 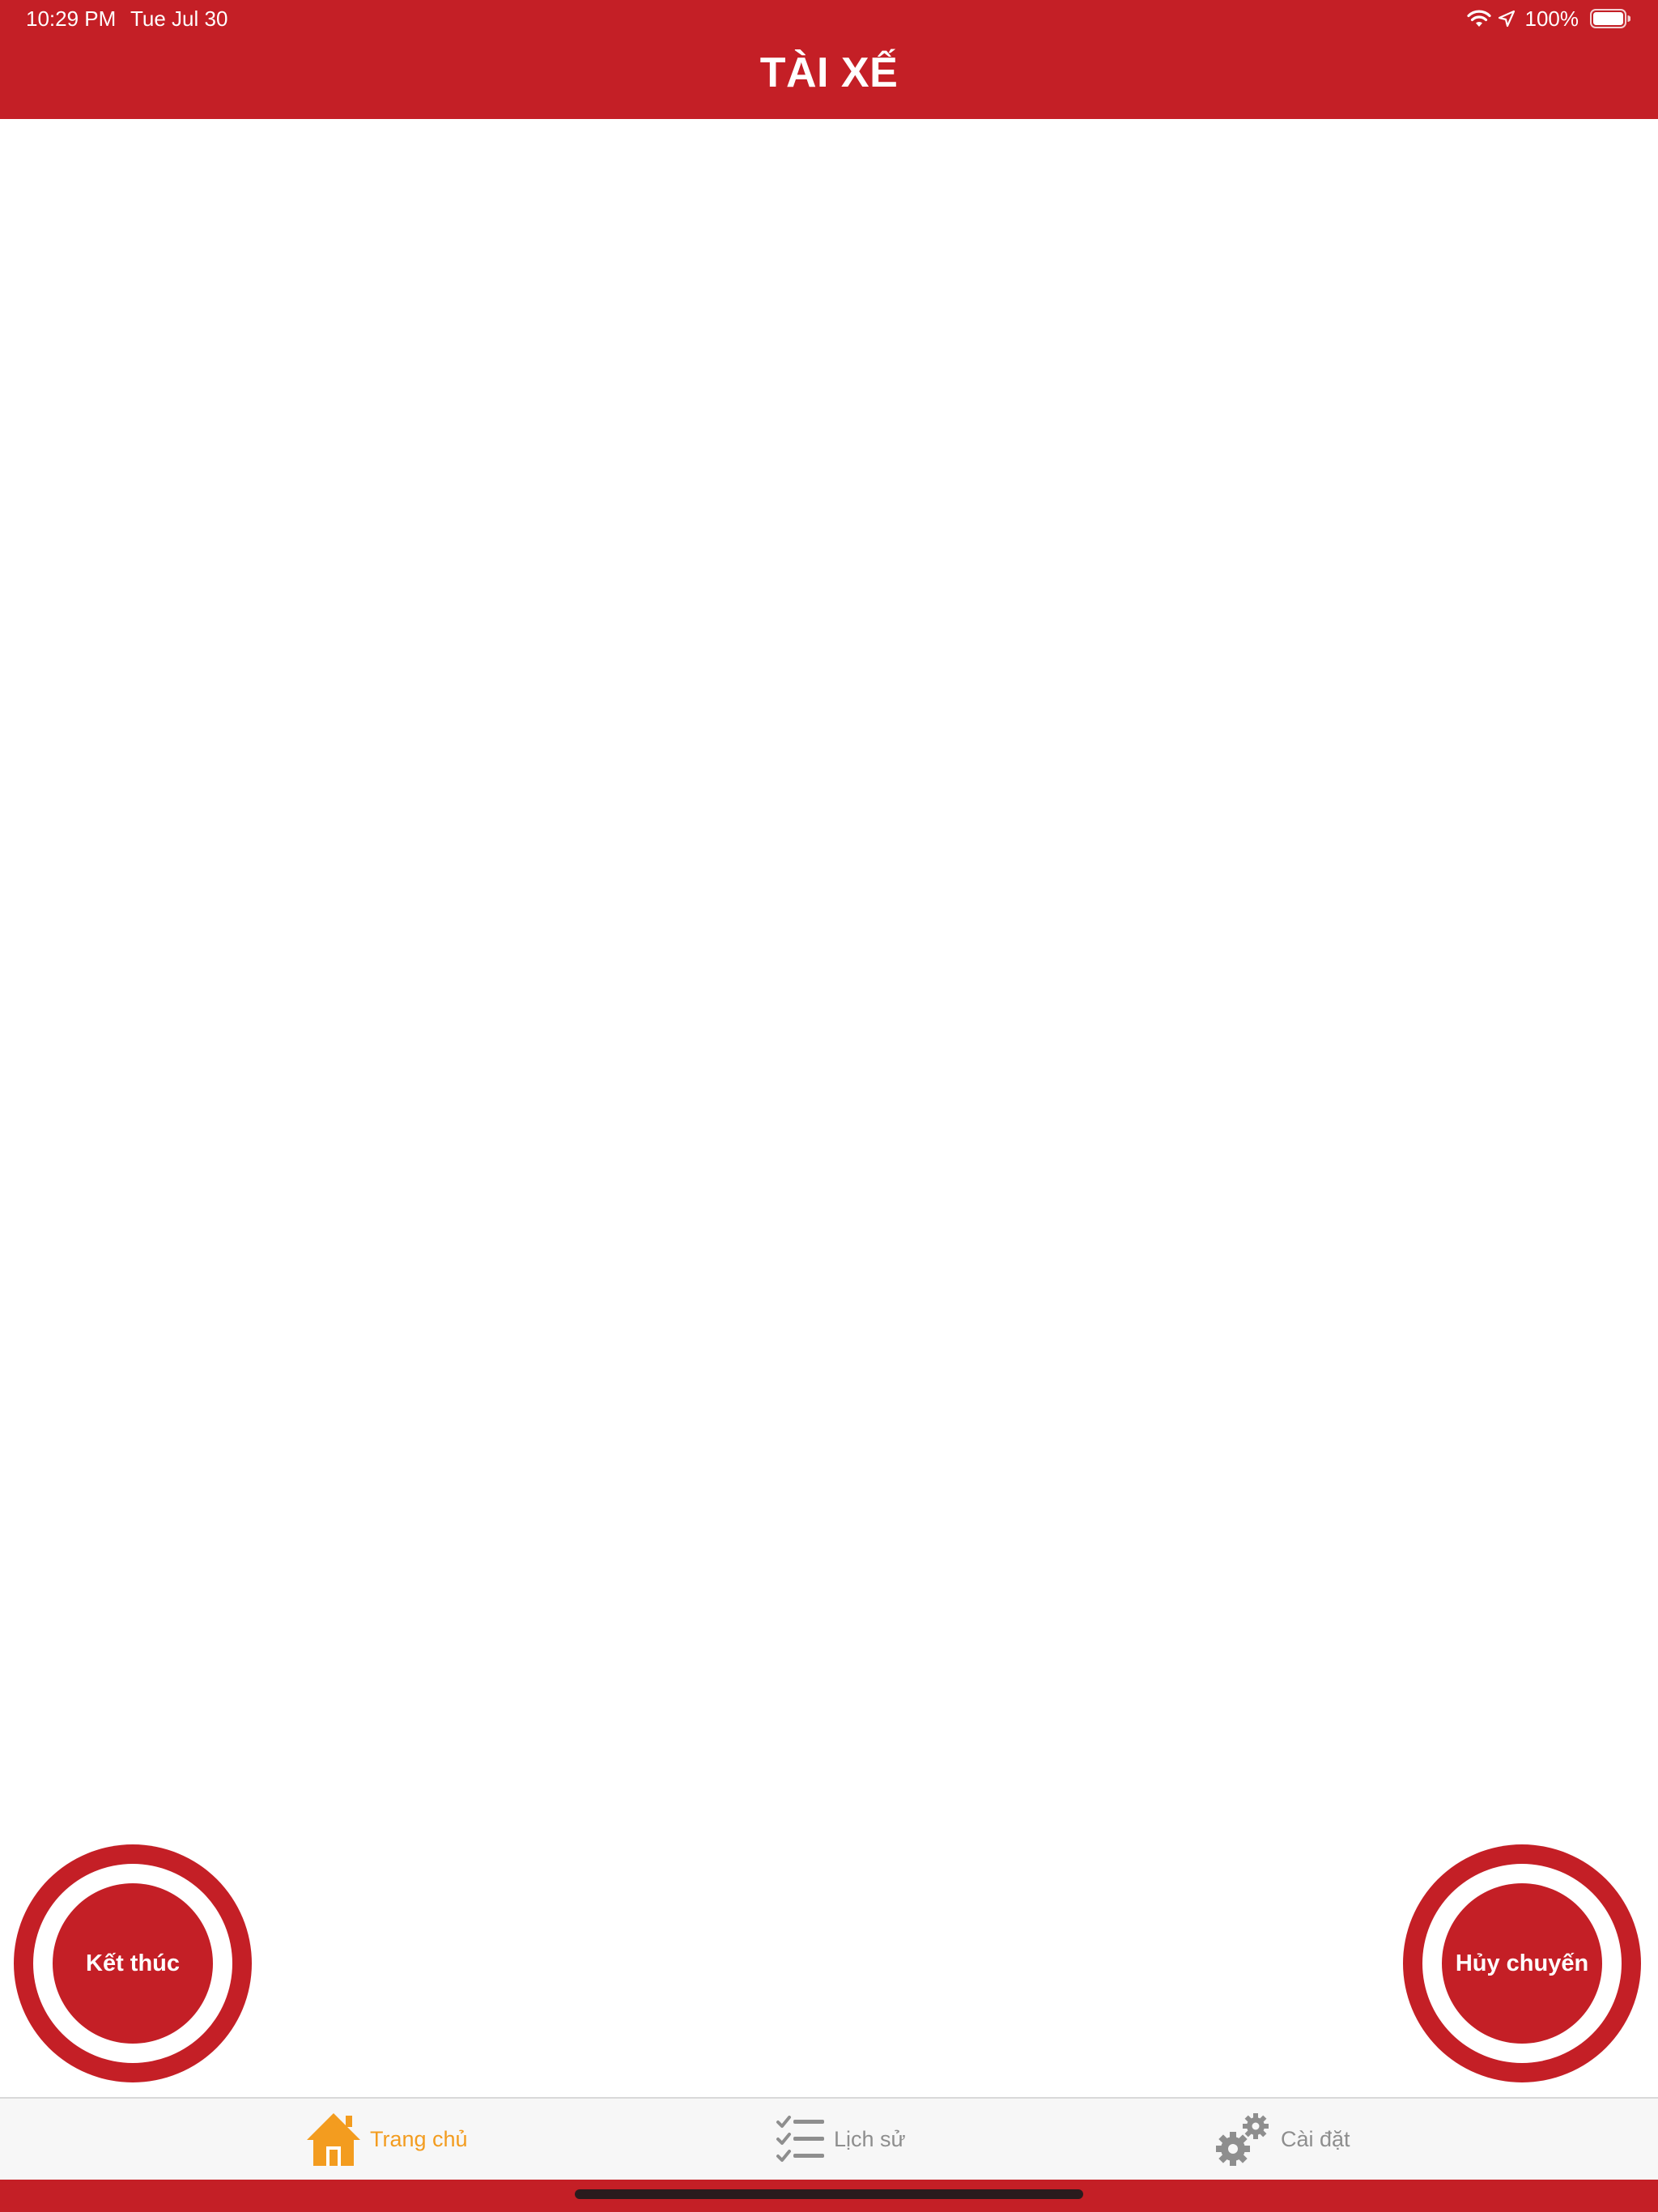 I want to click on cancel-trip-button: Hủy chuyến, so click(x=1522, y=1963).